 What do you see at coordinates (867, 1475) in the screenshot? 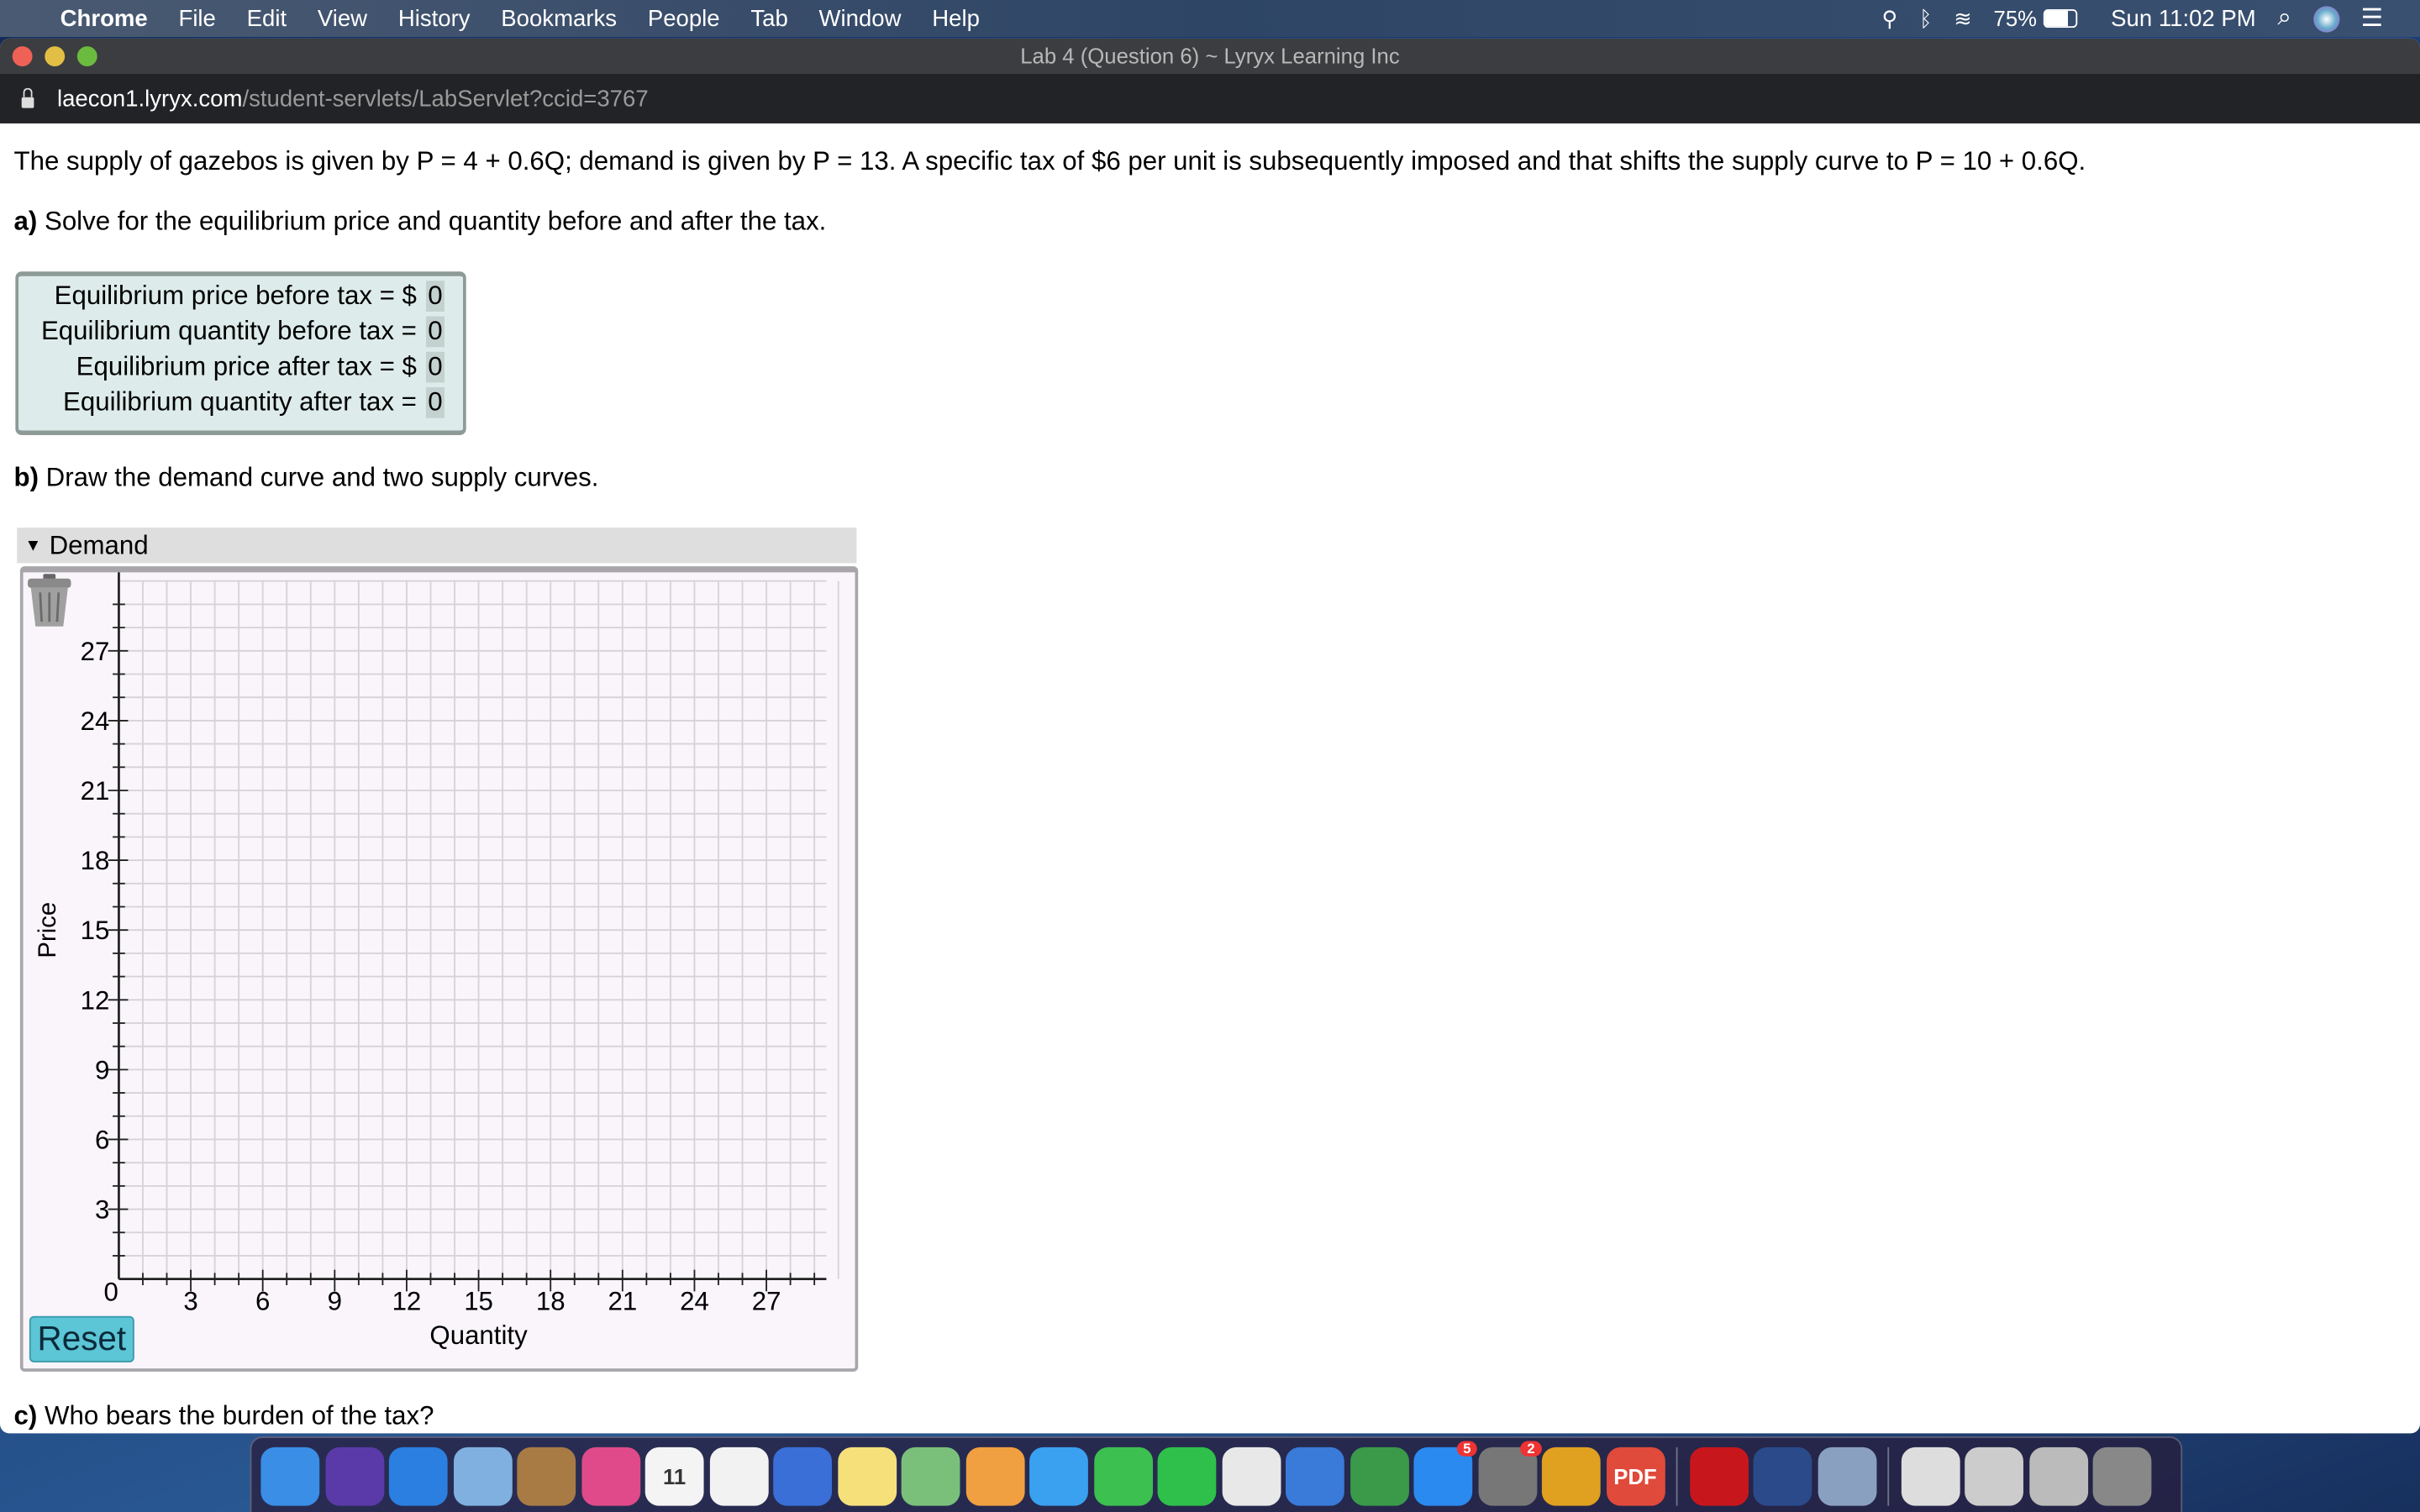
I see `dock-notes-icon` at bounding box center [867, 1475].